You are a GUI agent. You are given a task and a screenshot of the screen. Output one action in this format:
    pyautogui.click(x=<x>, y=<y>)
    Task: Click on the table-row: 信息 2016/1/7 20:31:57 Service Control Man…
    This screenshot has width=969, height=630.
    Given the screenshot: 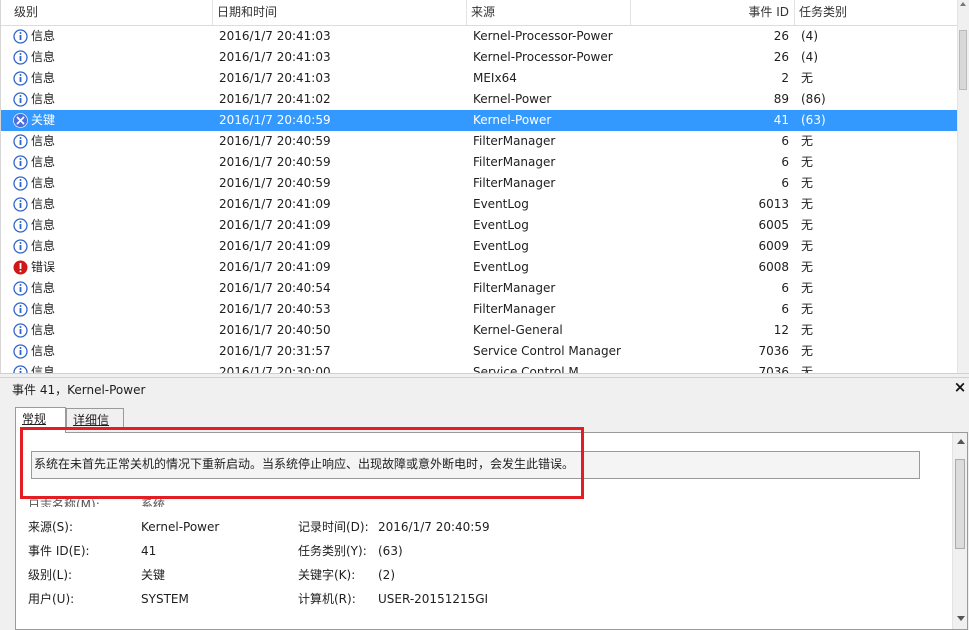 What is the action you would take?
    pyautogui.click(x=480, y=351)
    